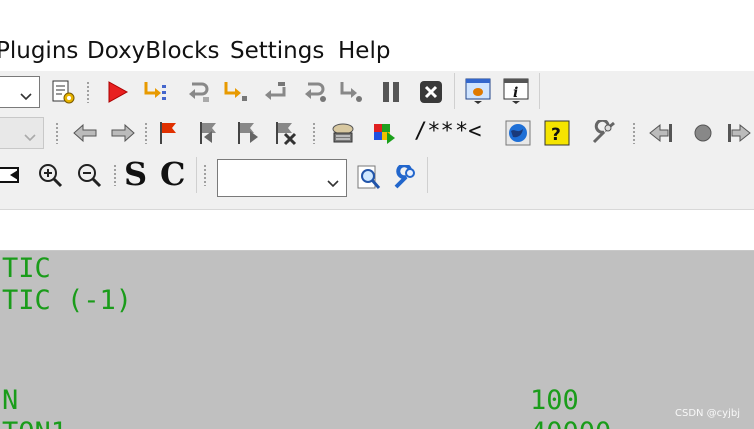 The image size is (754, 429). What do you see at coordinates (554, 400) in the screenshot?
I see `code-line-value: 100` at bounding box center [554, 400].